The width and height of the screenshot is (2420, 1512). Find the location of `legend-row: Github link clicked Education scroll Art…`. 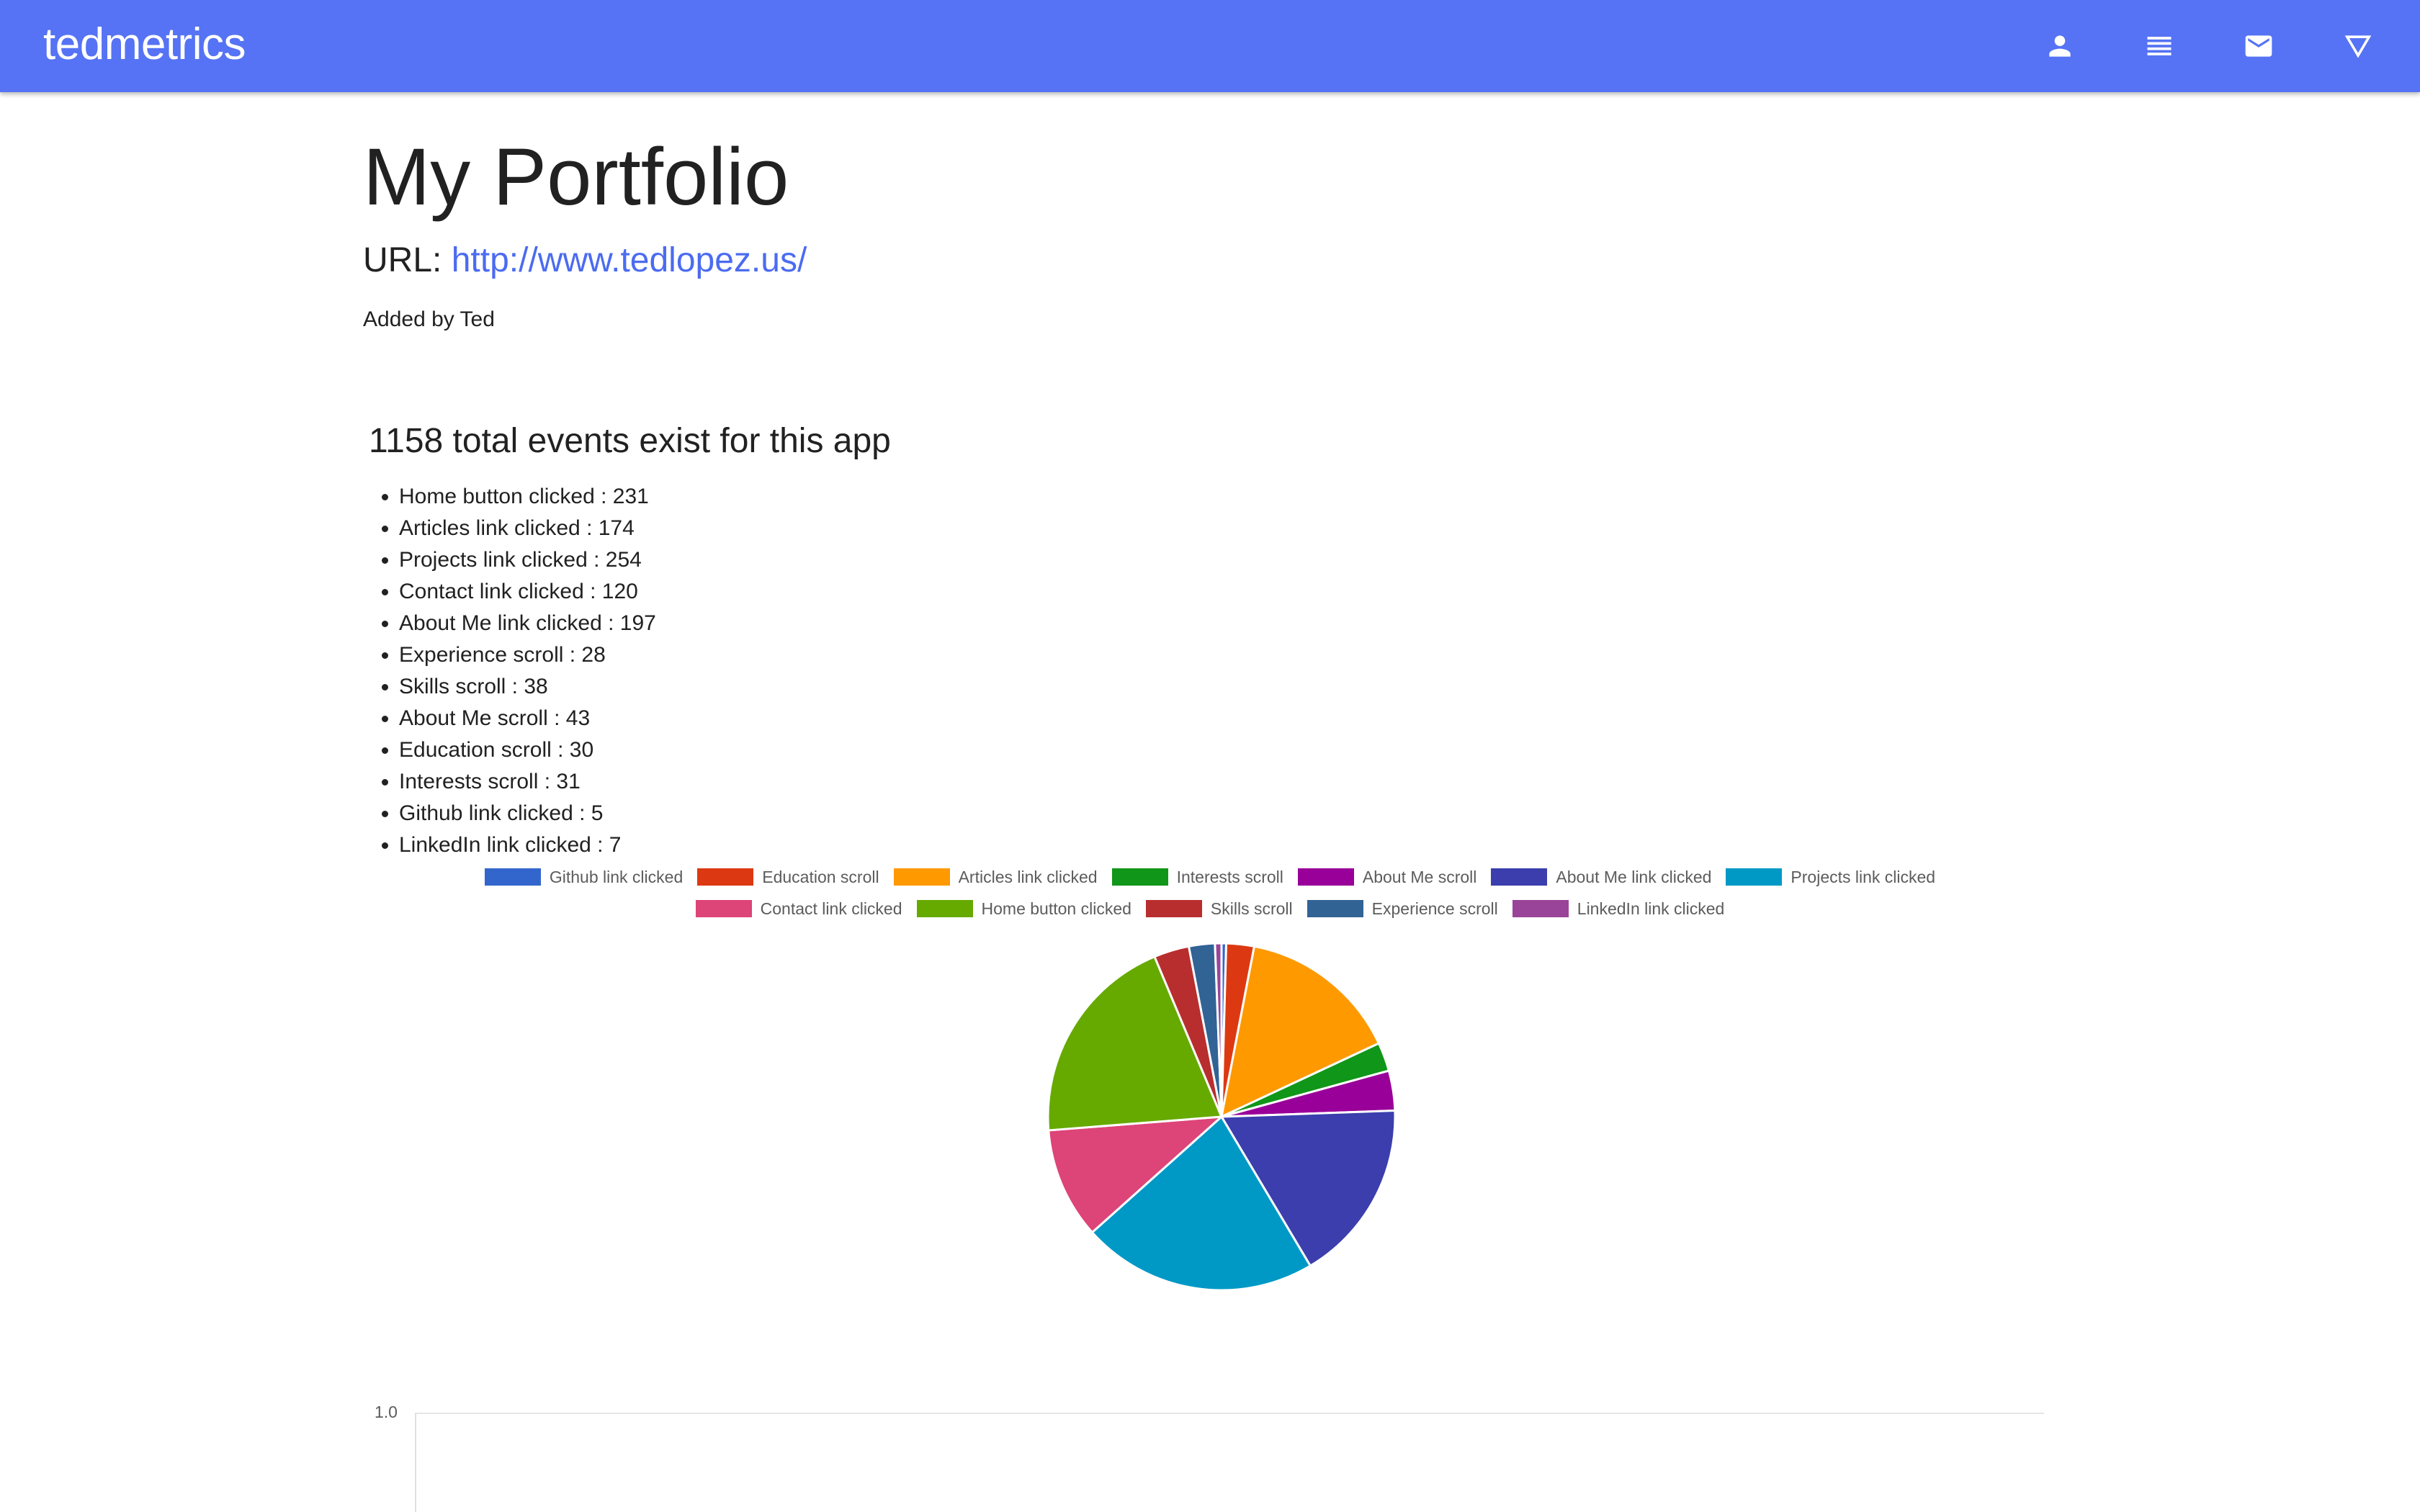

legend-row: Github link clicked Education scroll Art… is located at coordinates (1210, 877).